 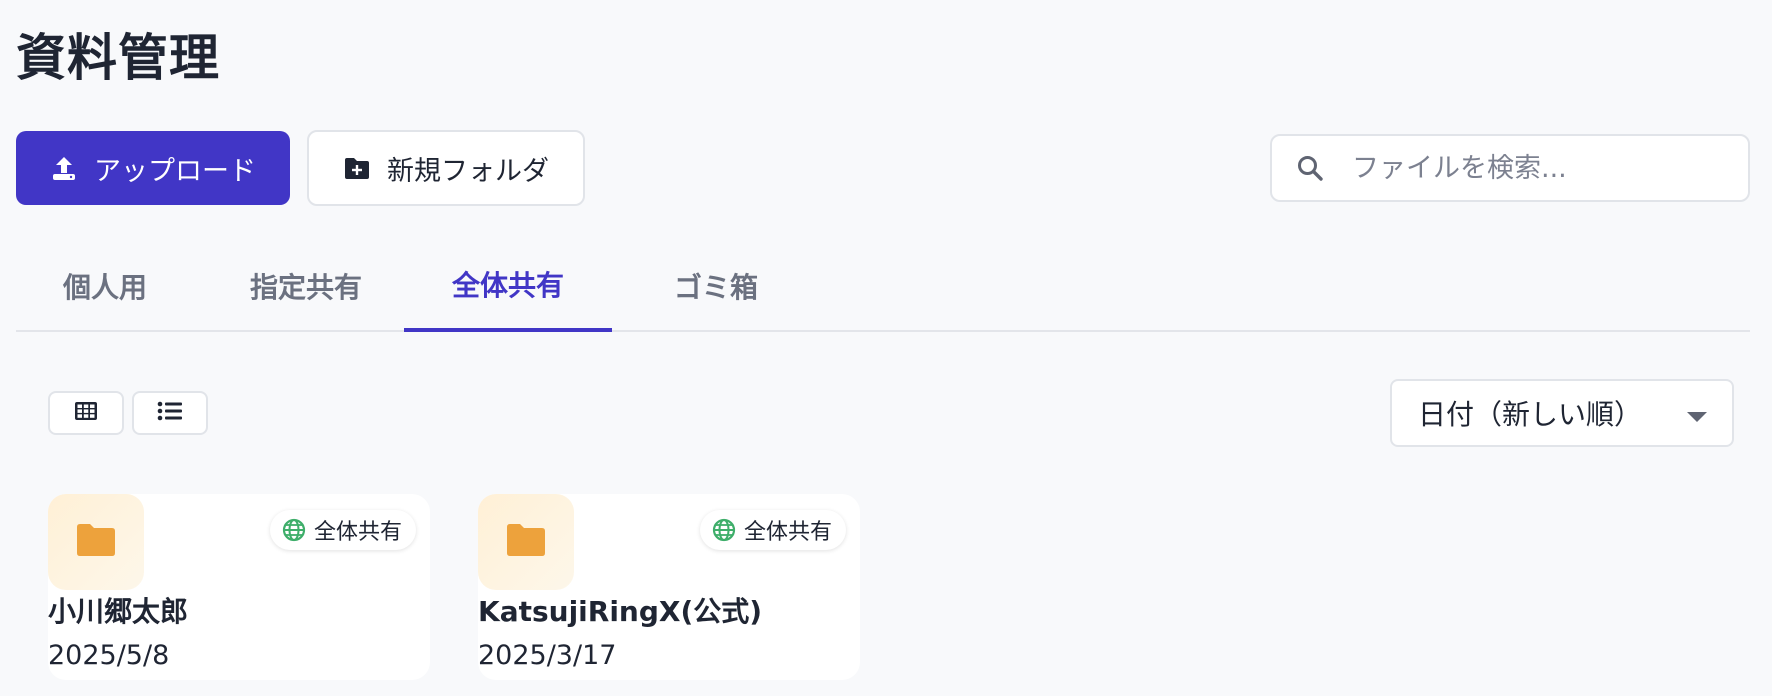 I want to click on tab-bar: 個人用 指定共有 全体共有 ゴミ箱, so click(x=883, y=286).